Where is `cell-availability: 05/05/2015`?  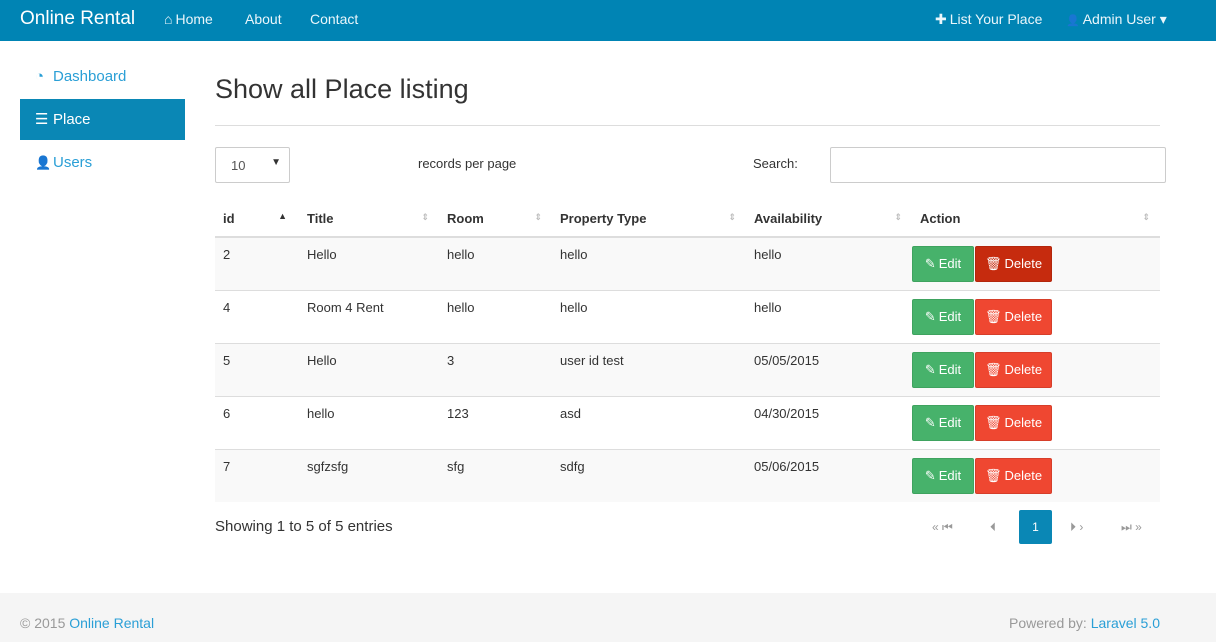
cell-availability: 05/05/2015 is located at coordinates (829, 369).